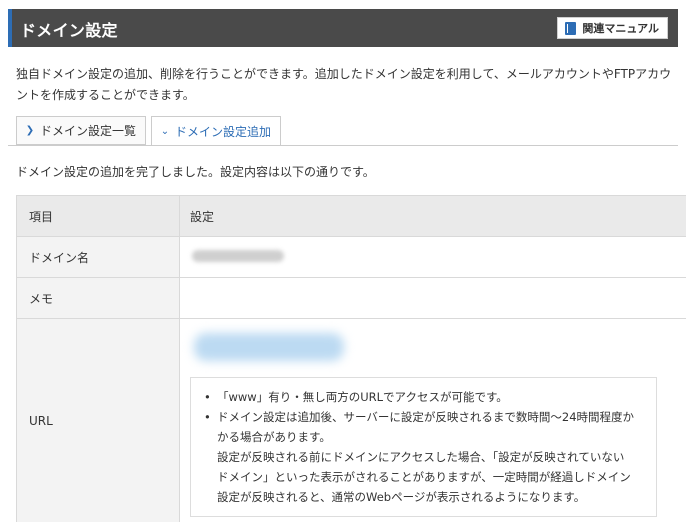 The width and height of the screenshot is (686, 522). I want to click on tab-domain-add-label: ドメイン設定追加, so click(223, 131).